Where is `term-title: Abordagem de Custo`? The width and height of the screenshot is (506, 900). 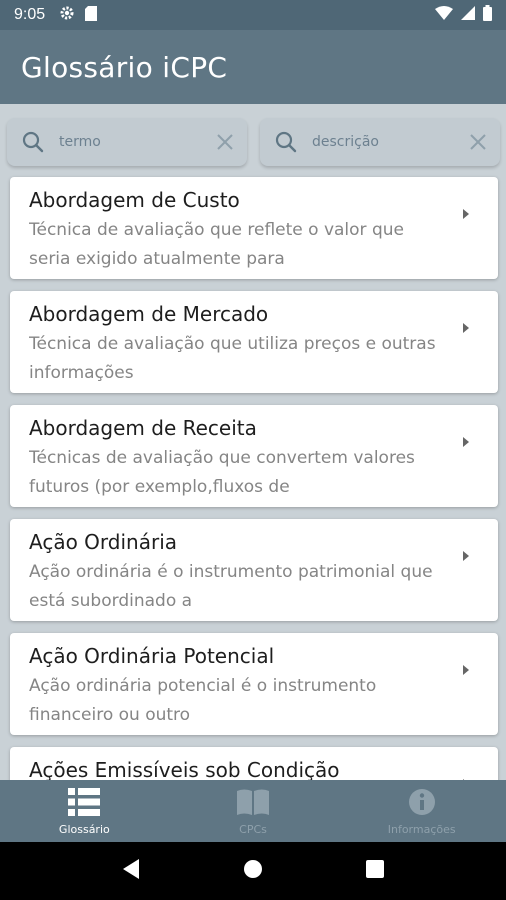
term-title: Abordagem de Custo is located at coordinates (134, 200).